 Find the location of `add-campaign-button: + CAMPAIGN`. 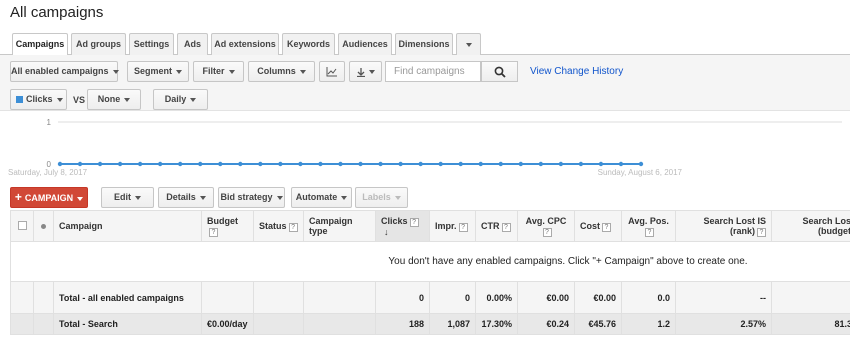

add-campaign-button: + CAMPAIGN is located at coordinates (49, 197).